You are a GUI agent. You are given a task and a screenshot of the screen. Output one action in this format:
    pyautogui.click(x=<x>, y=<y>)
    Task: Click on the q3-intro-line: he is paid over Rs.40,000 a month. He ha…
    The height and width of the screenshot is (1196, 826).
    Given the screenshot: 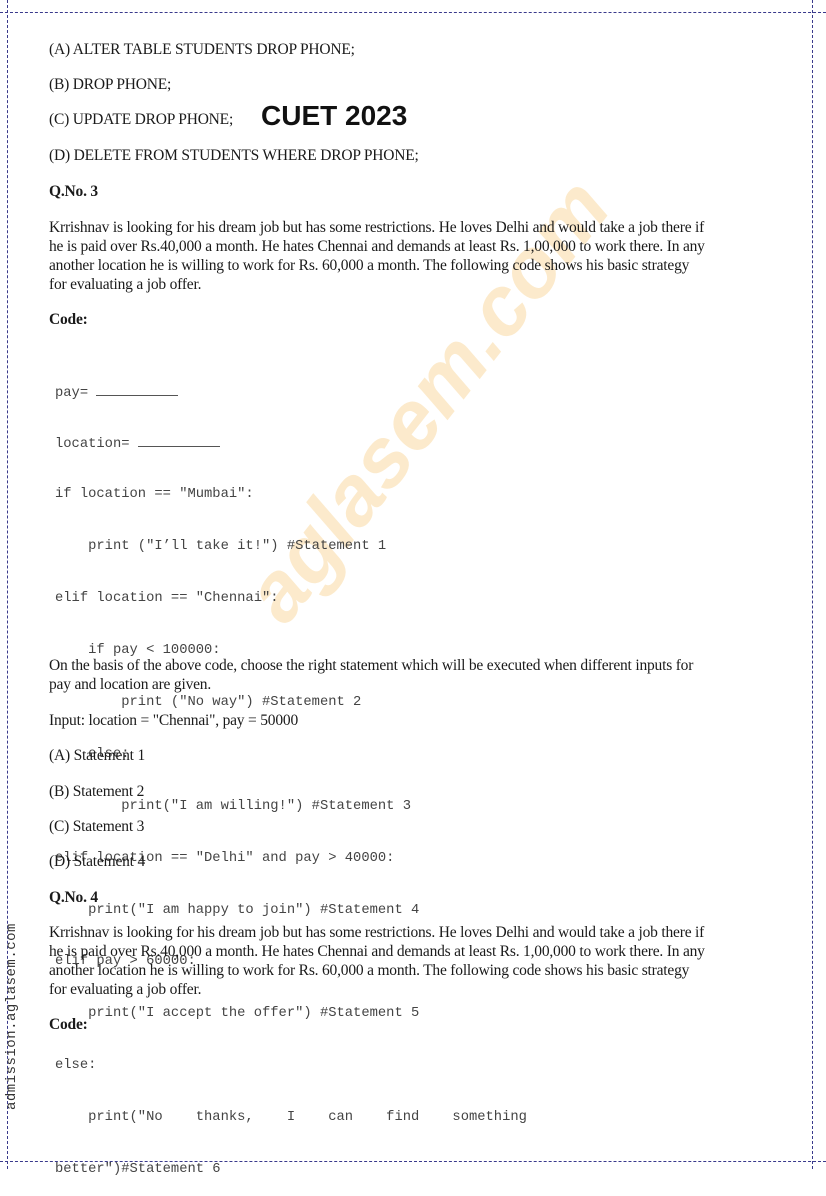 What is the action you would take?
    pyautogui.click(x=377, y=246)
    